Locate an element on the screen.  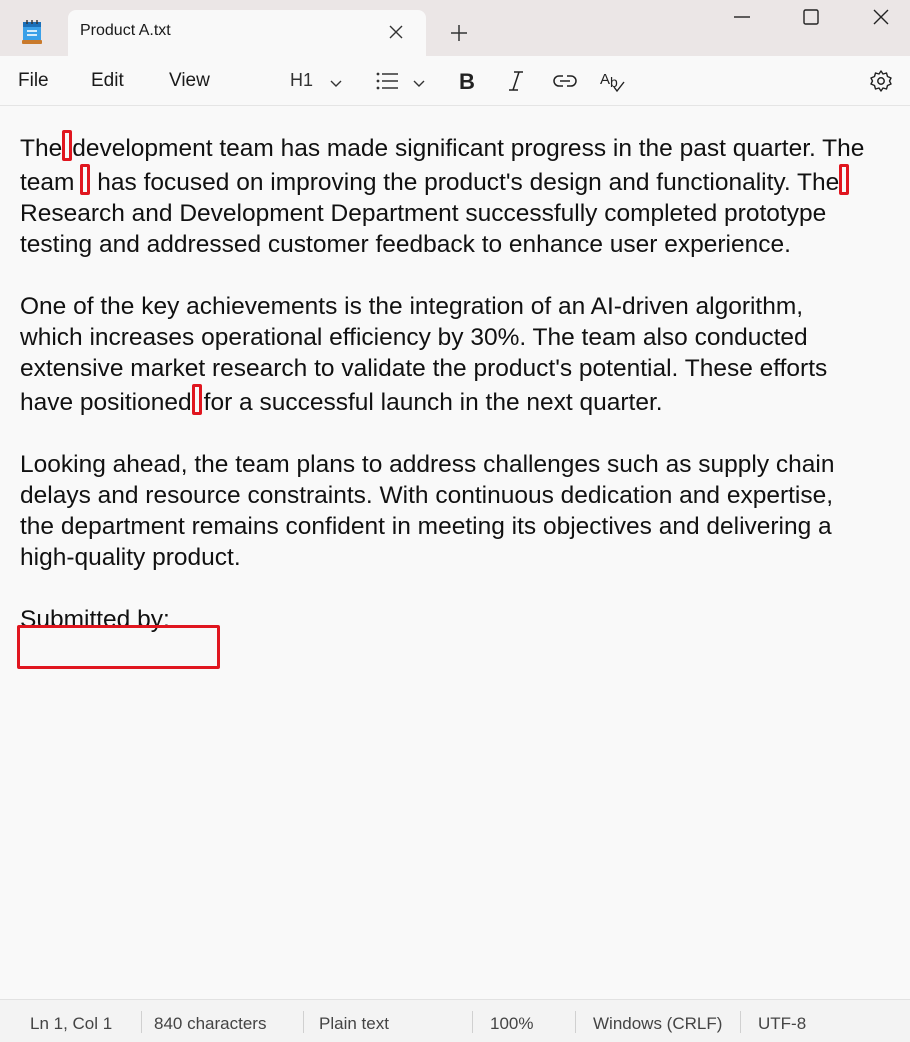
line-ending: Windows (CRLF) is located at coordinates (657, 1024).